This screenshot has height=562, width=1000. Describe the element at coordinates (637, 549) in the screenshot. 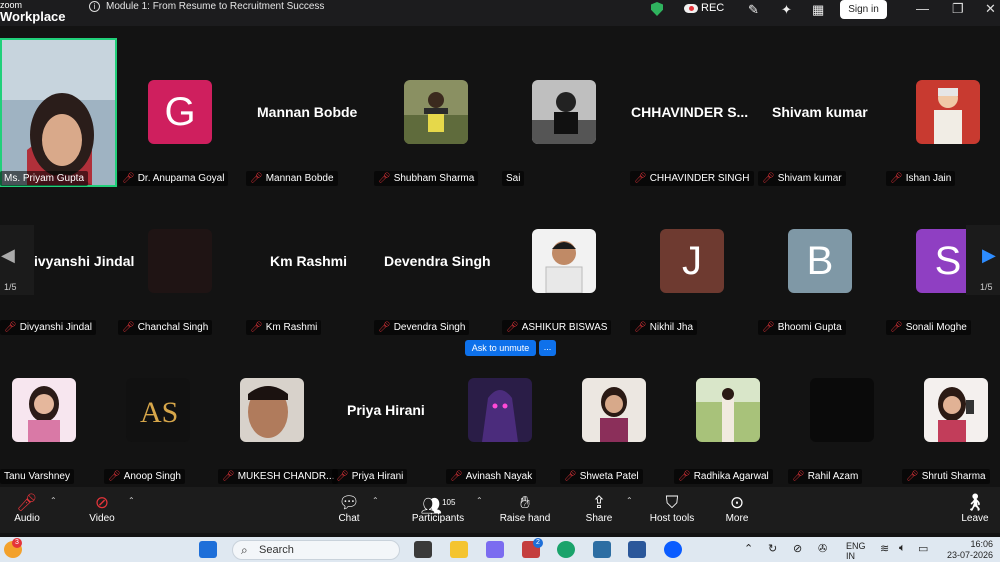

I see `word-icon` at that location.